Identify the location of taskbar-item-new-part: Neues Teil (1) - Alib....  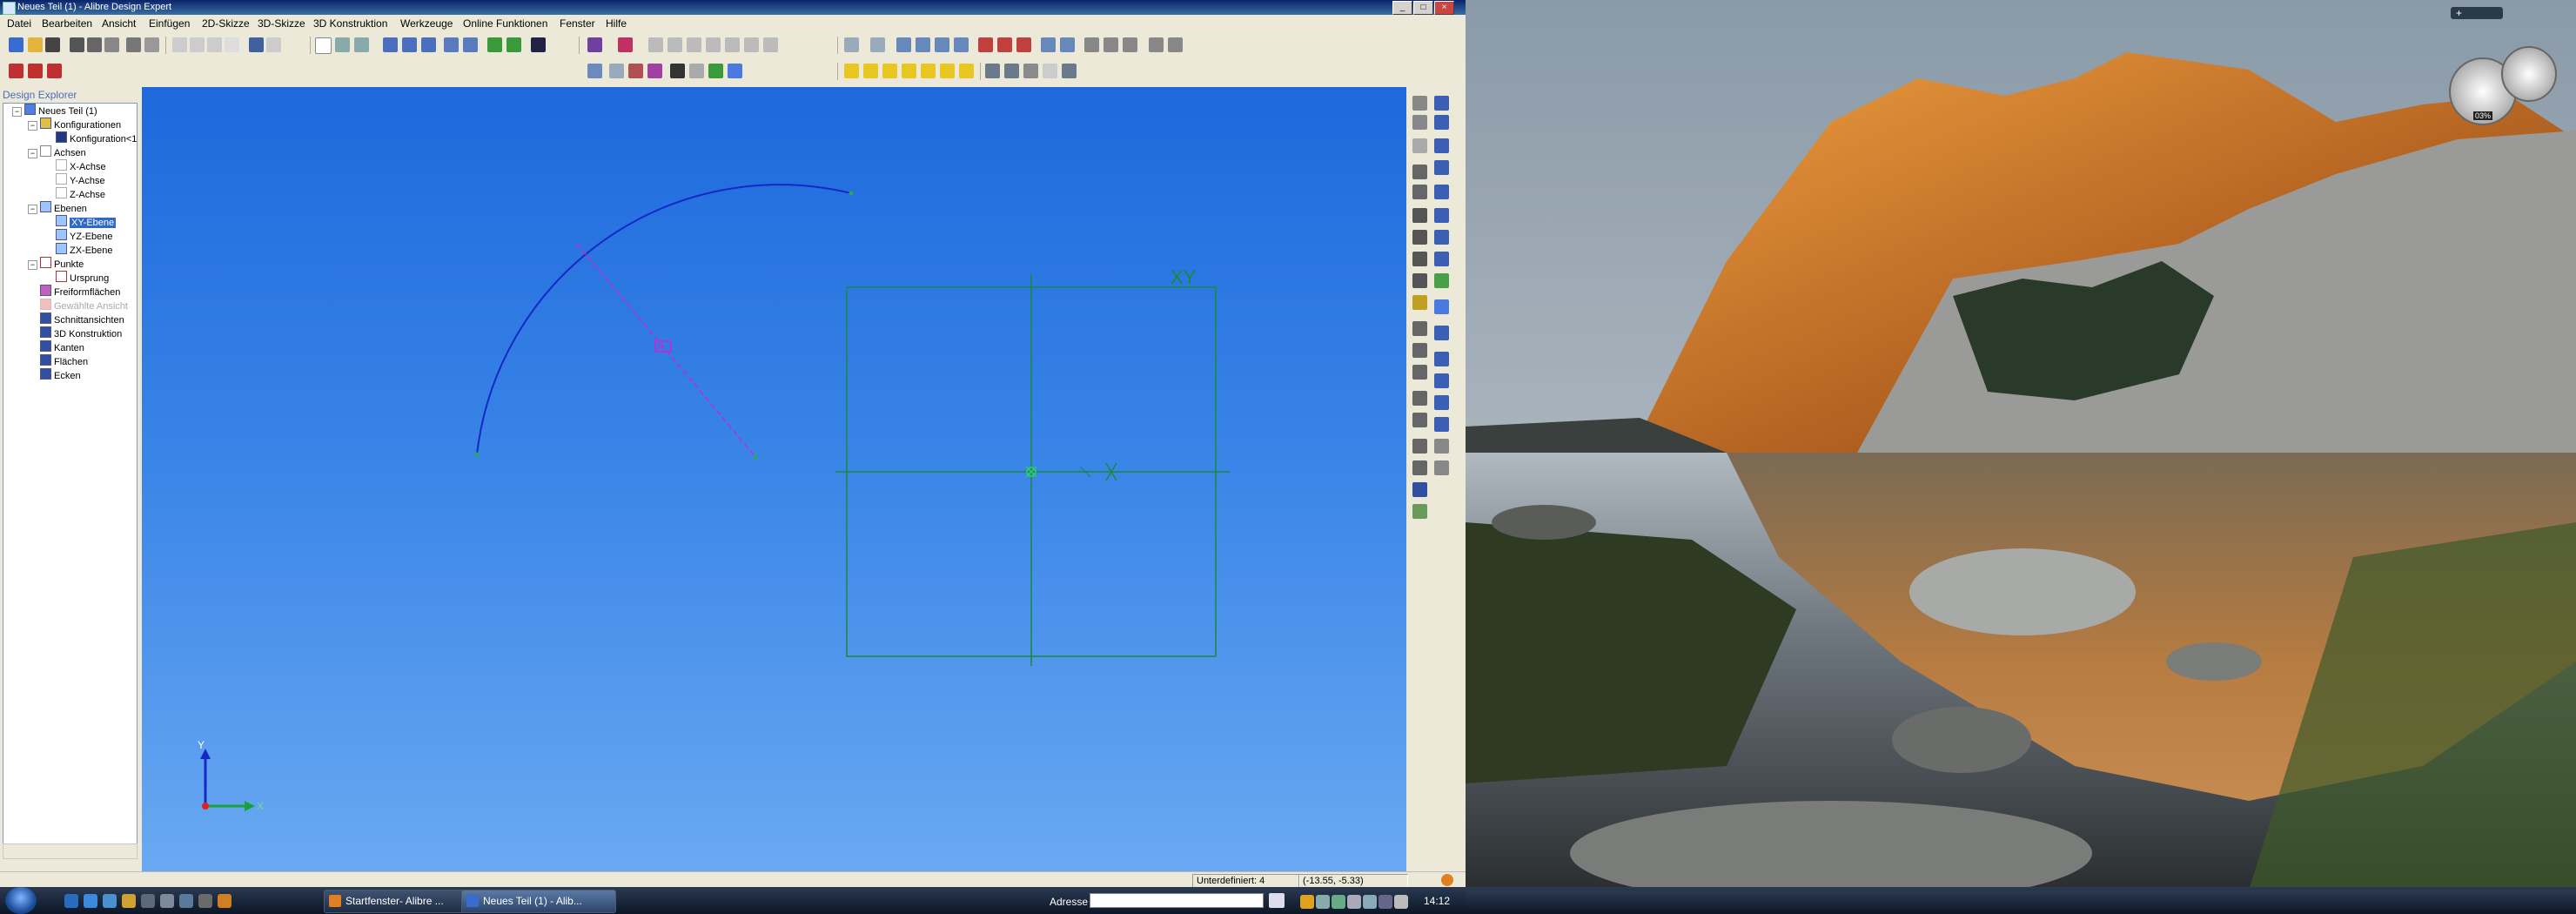
(538, 902).